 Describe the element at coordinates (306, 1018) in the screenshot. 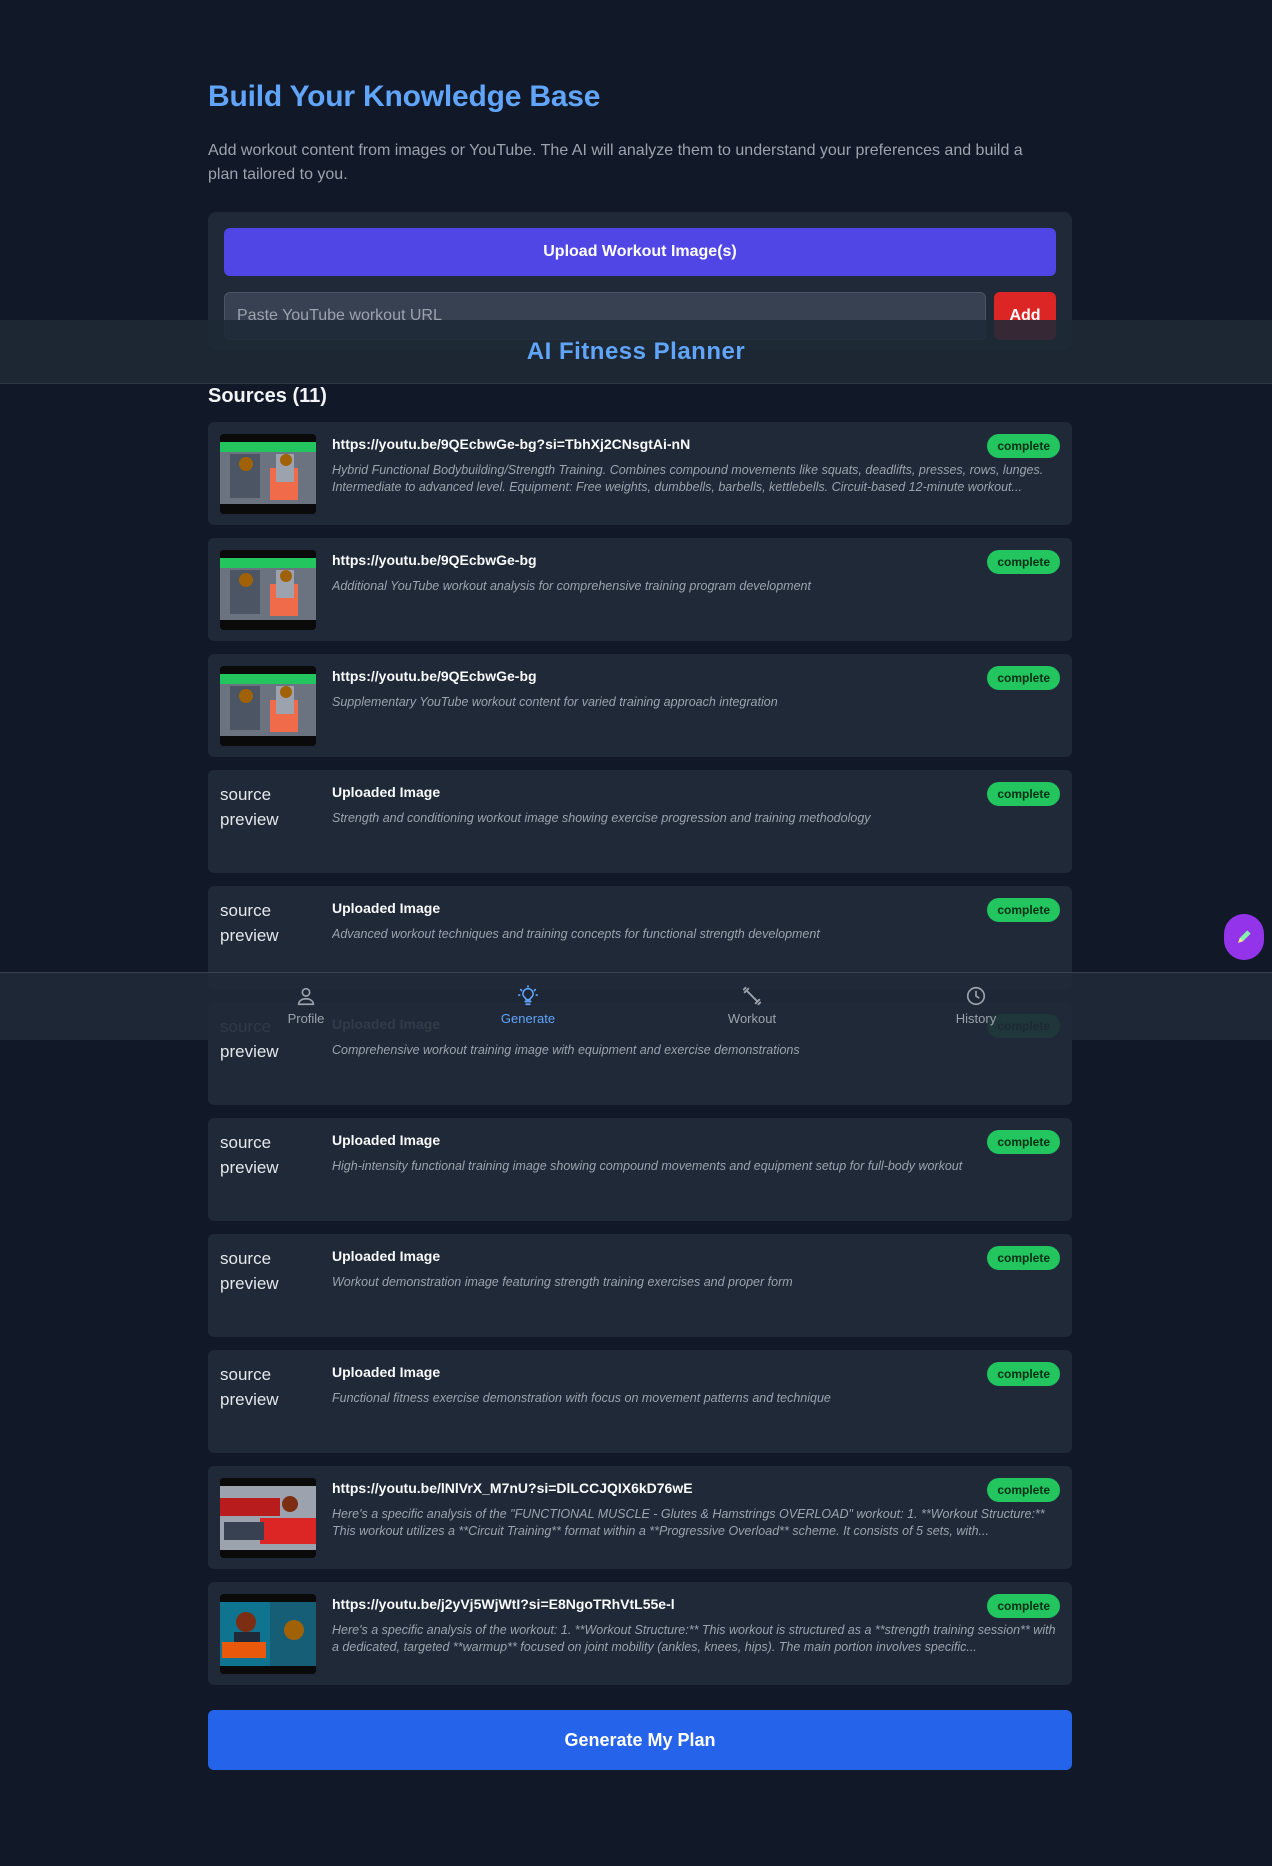

I see `nav-label: Profile` at that location.